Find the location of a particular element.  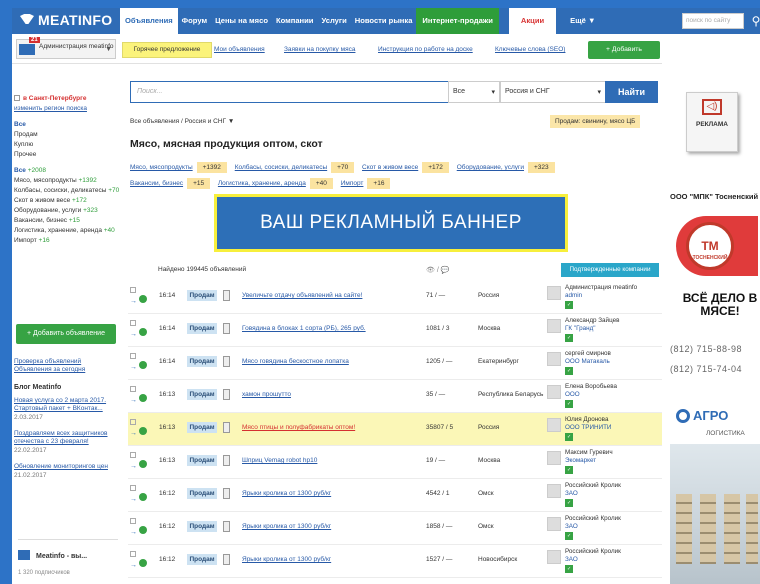

cat-link: Импорт is located at coordinates (352, 183).